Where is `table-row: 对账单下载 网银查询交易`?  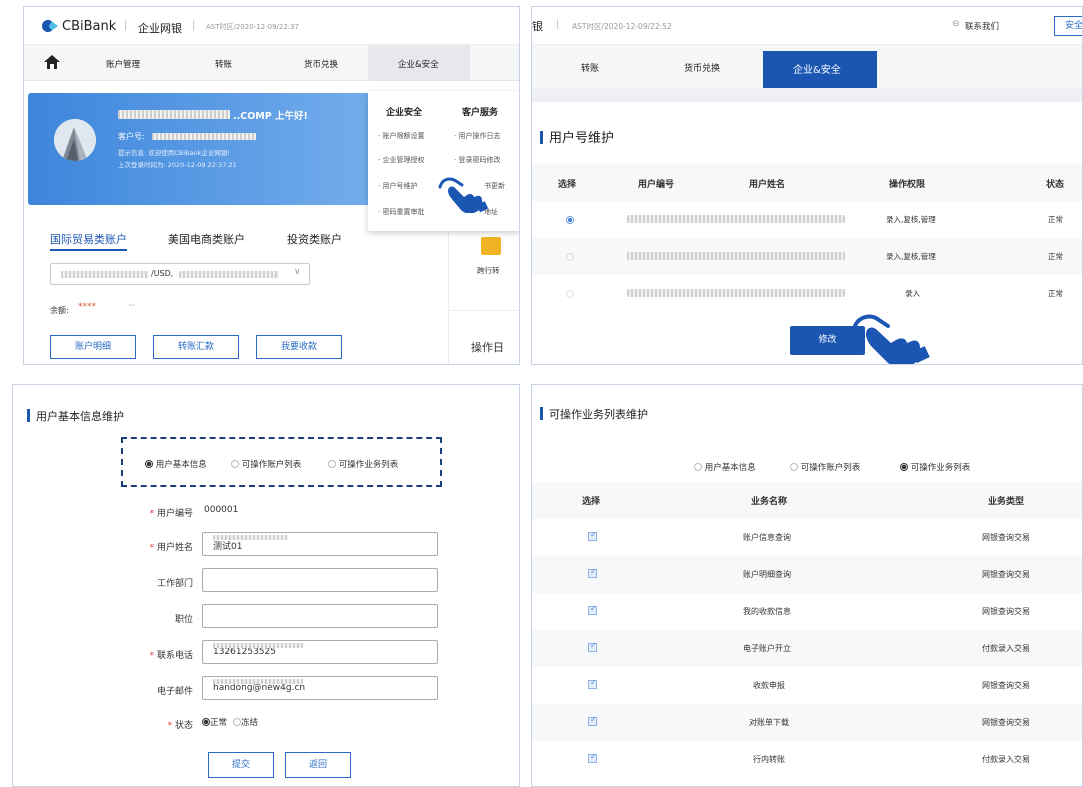 table-row: 对账单下载 网银查询交易 is located at coordinates (807, 722).